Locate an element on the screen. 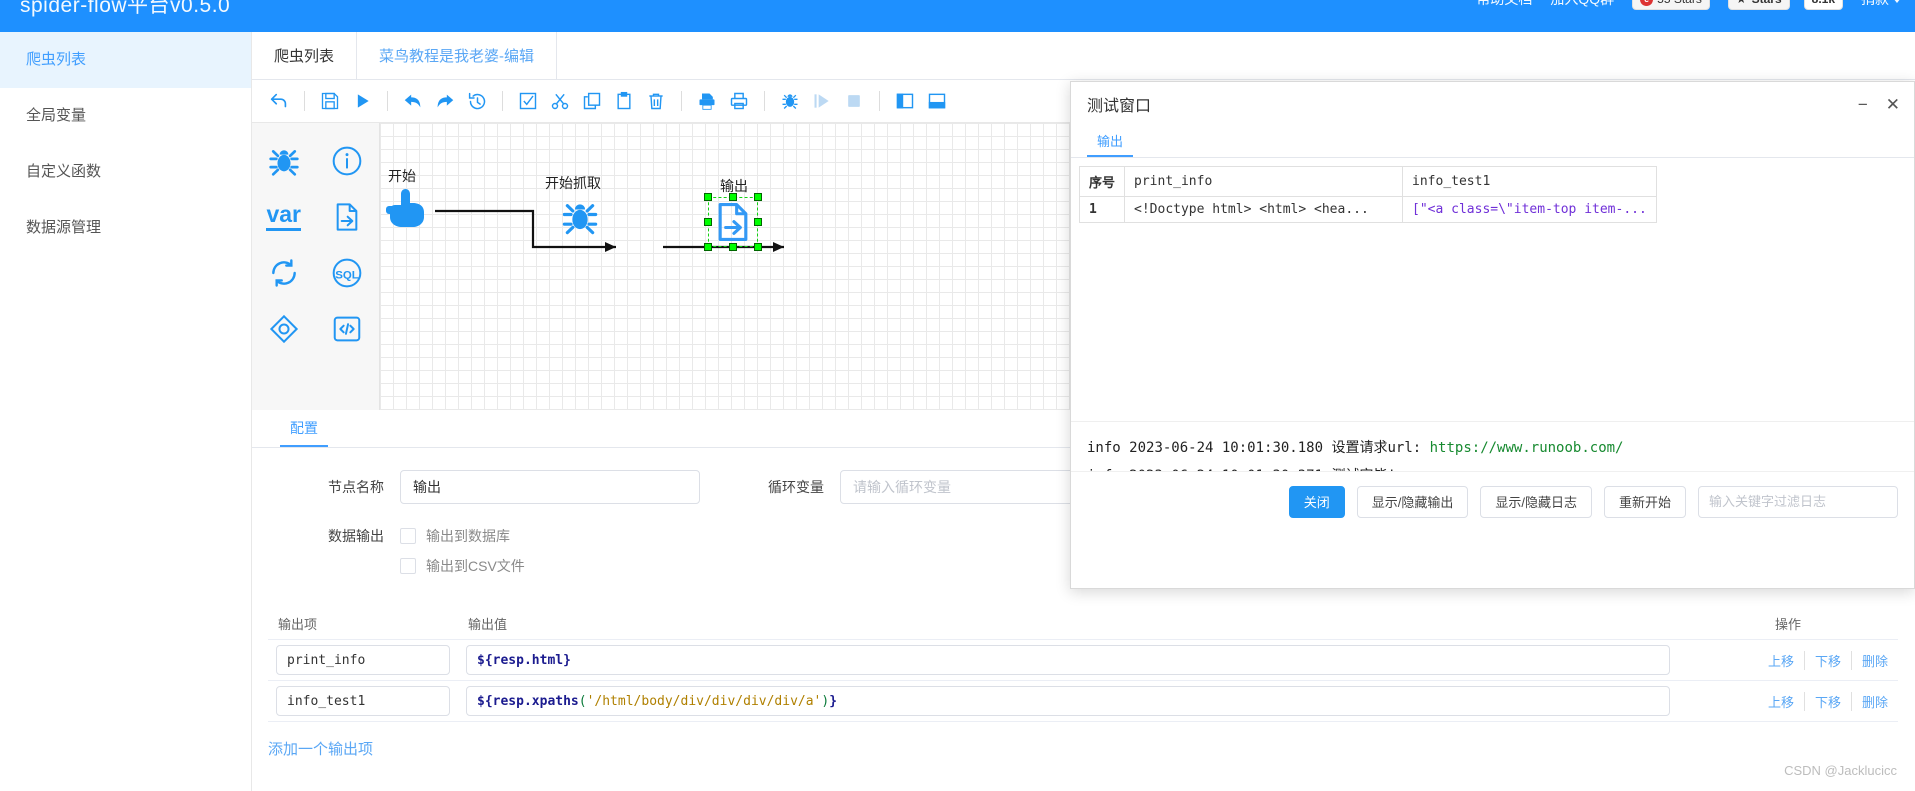 This screenshot has height=791, width=1915. table-header-row: 输出项 输出值 操作 is located at coordinates (1083, 624).